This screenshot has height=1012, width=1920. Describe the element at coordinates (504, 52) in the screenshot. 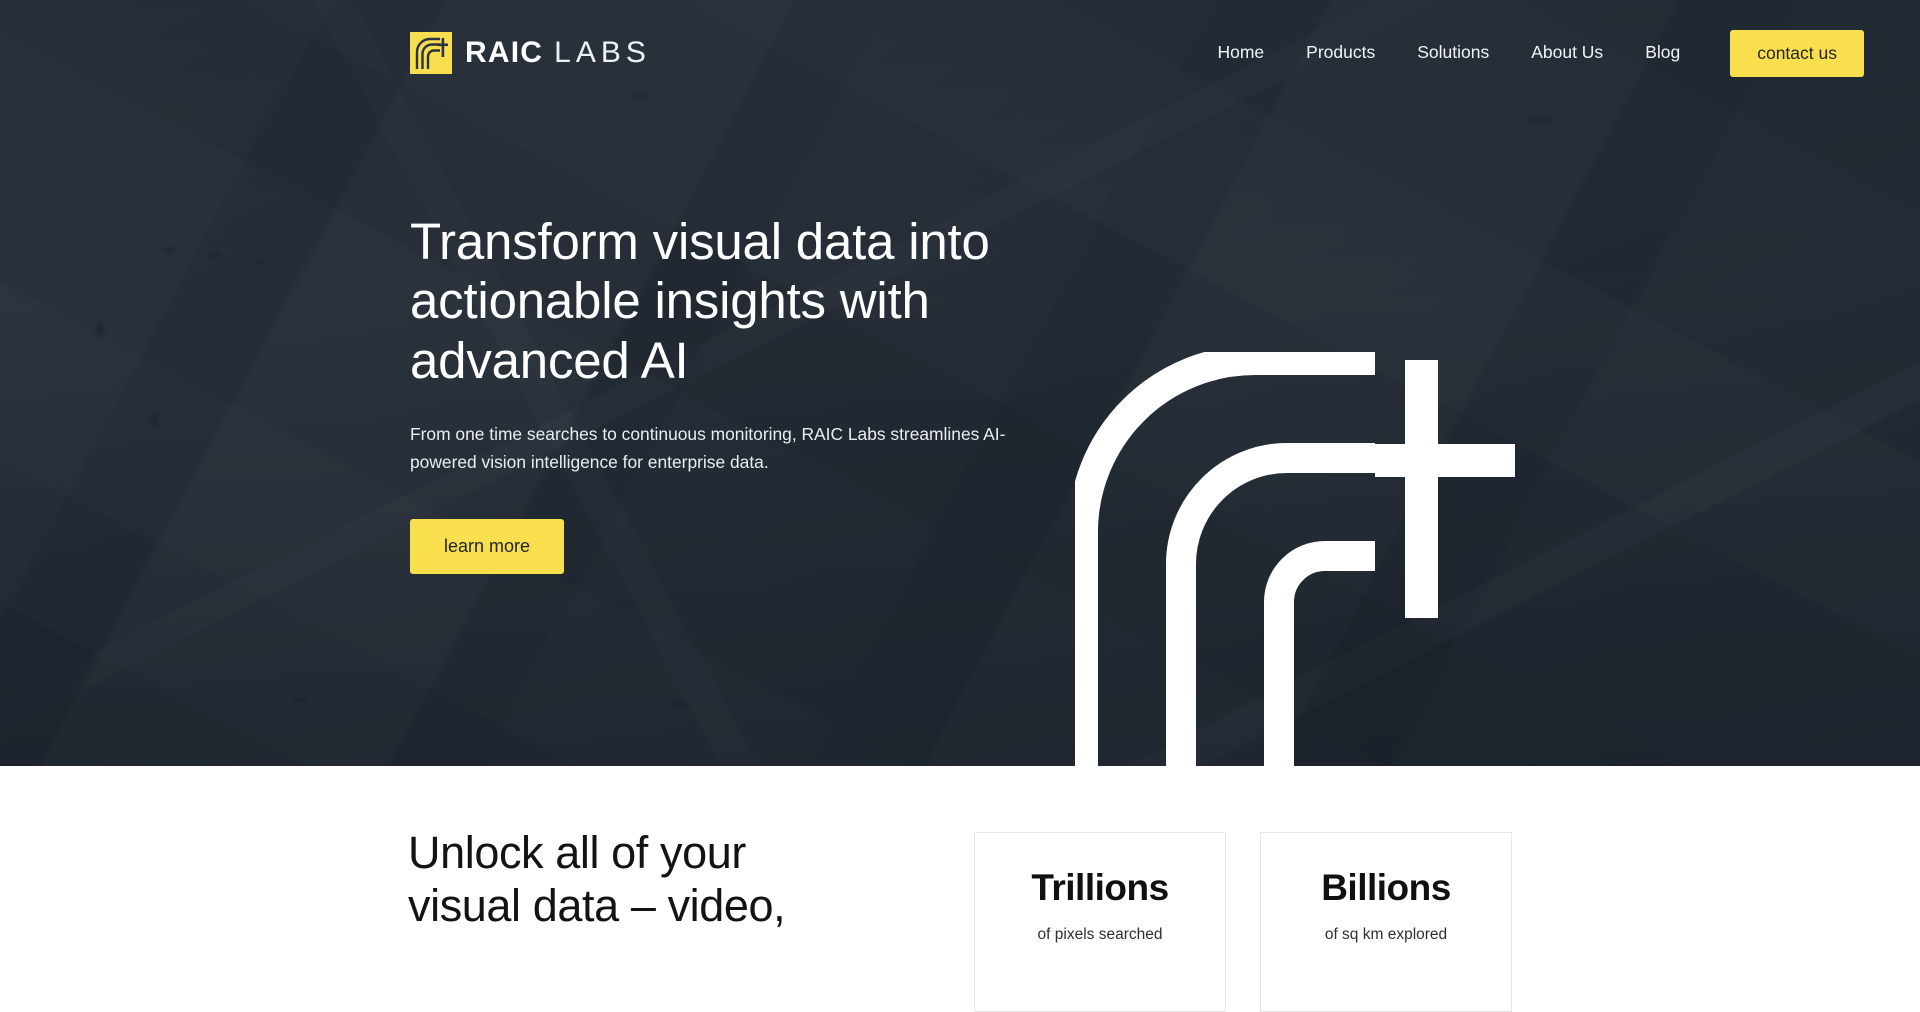

I see `brand-name-primary: RAIC` at that location.